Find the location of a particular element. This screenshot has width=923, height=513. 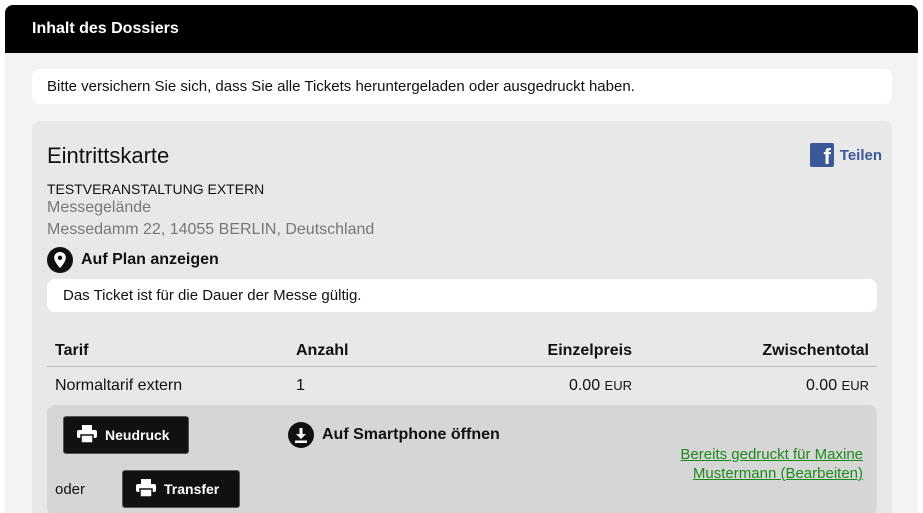

printed-link-line2: Mustermann (Bearbeiten) is located at coordinates (777, 473).